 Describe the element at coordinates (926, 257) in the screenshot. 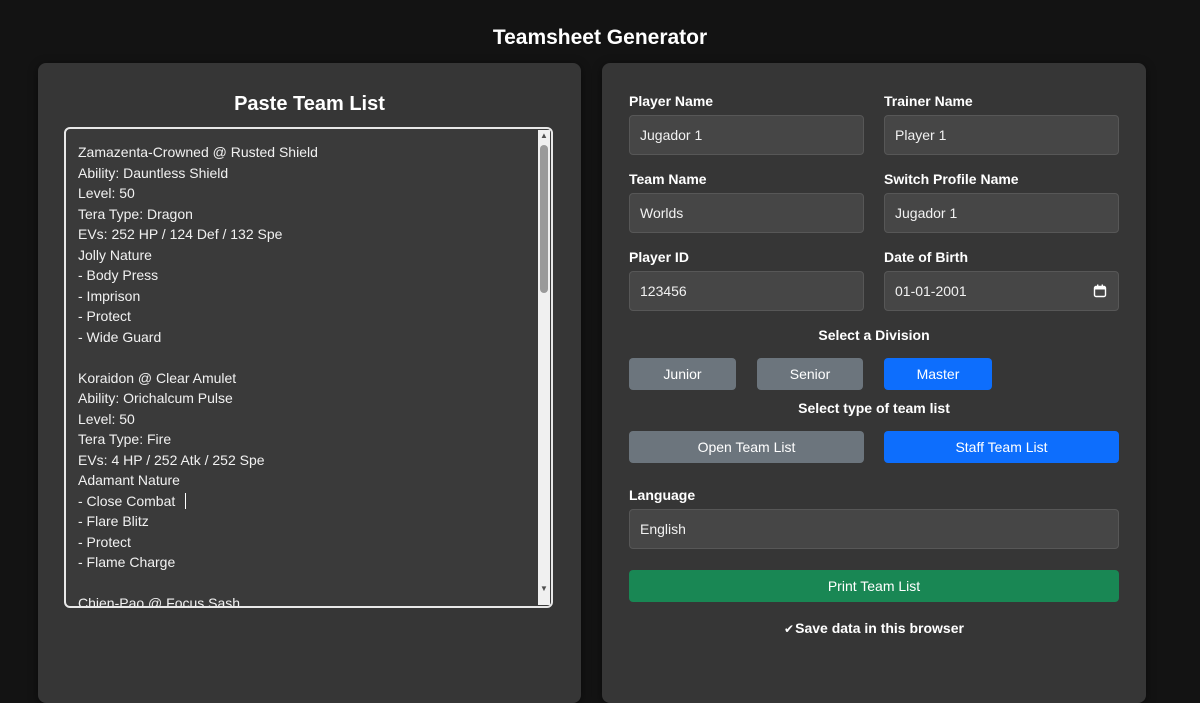

I see `date-of-birth-label: Date of Birth` at that location.